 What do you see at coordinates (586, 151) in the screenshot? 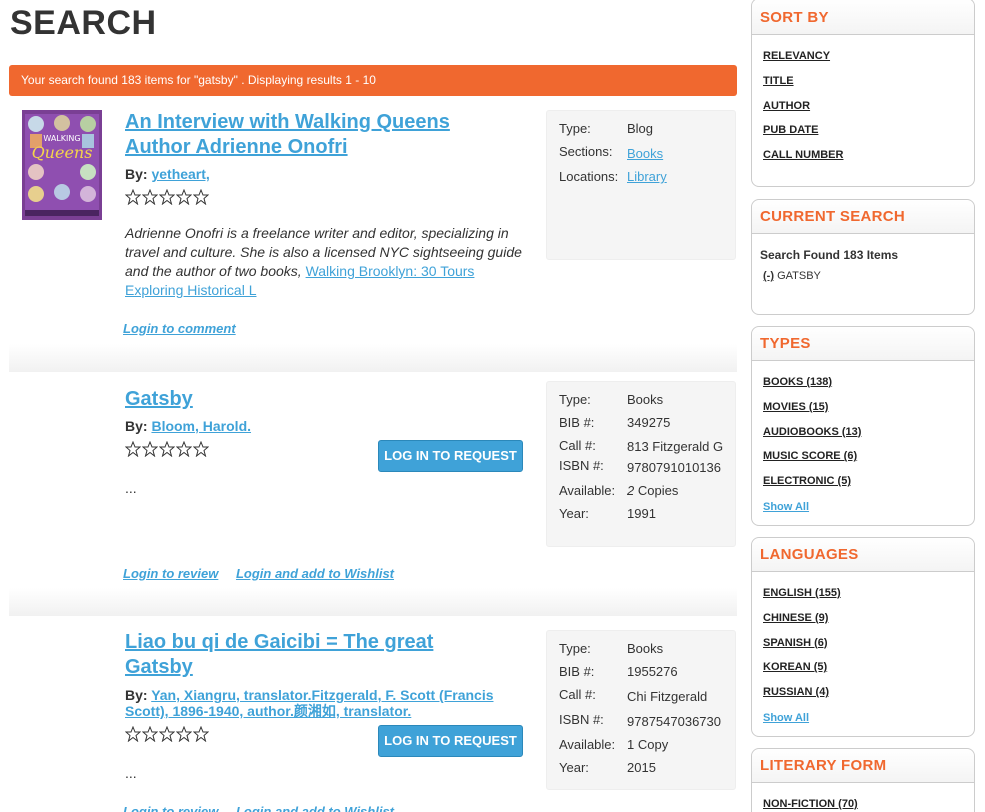
I see `meta-key: Sections:` at bounding box center [586, 151].